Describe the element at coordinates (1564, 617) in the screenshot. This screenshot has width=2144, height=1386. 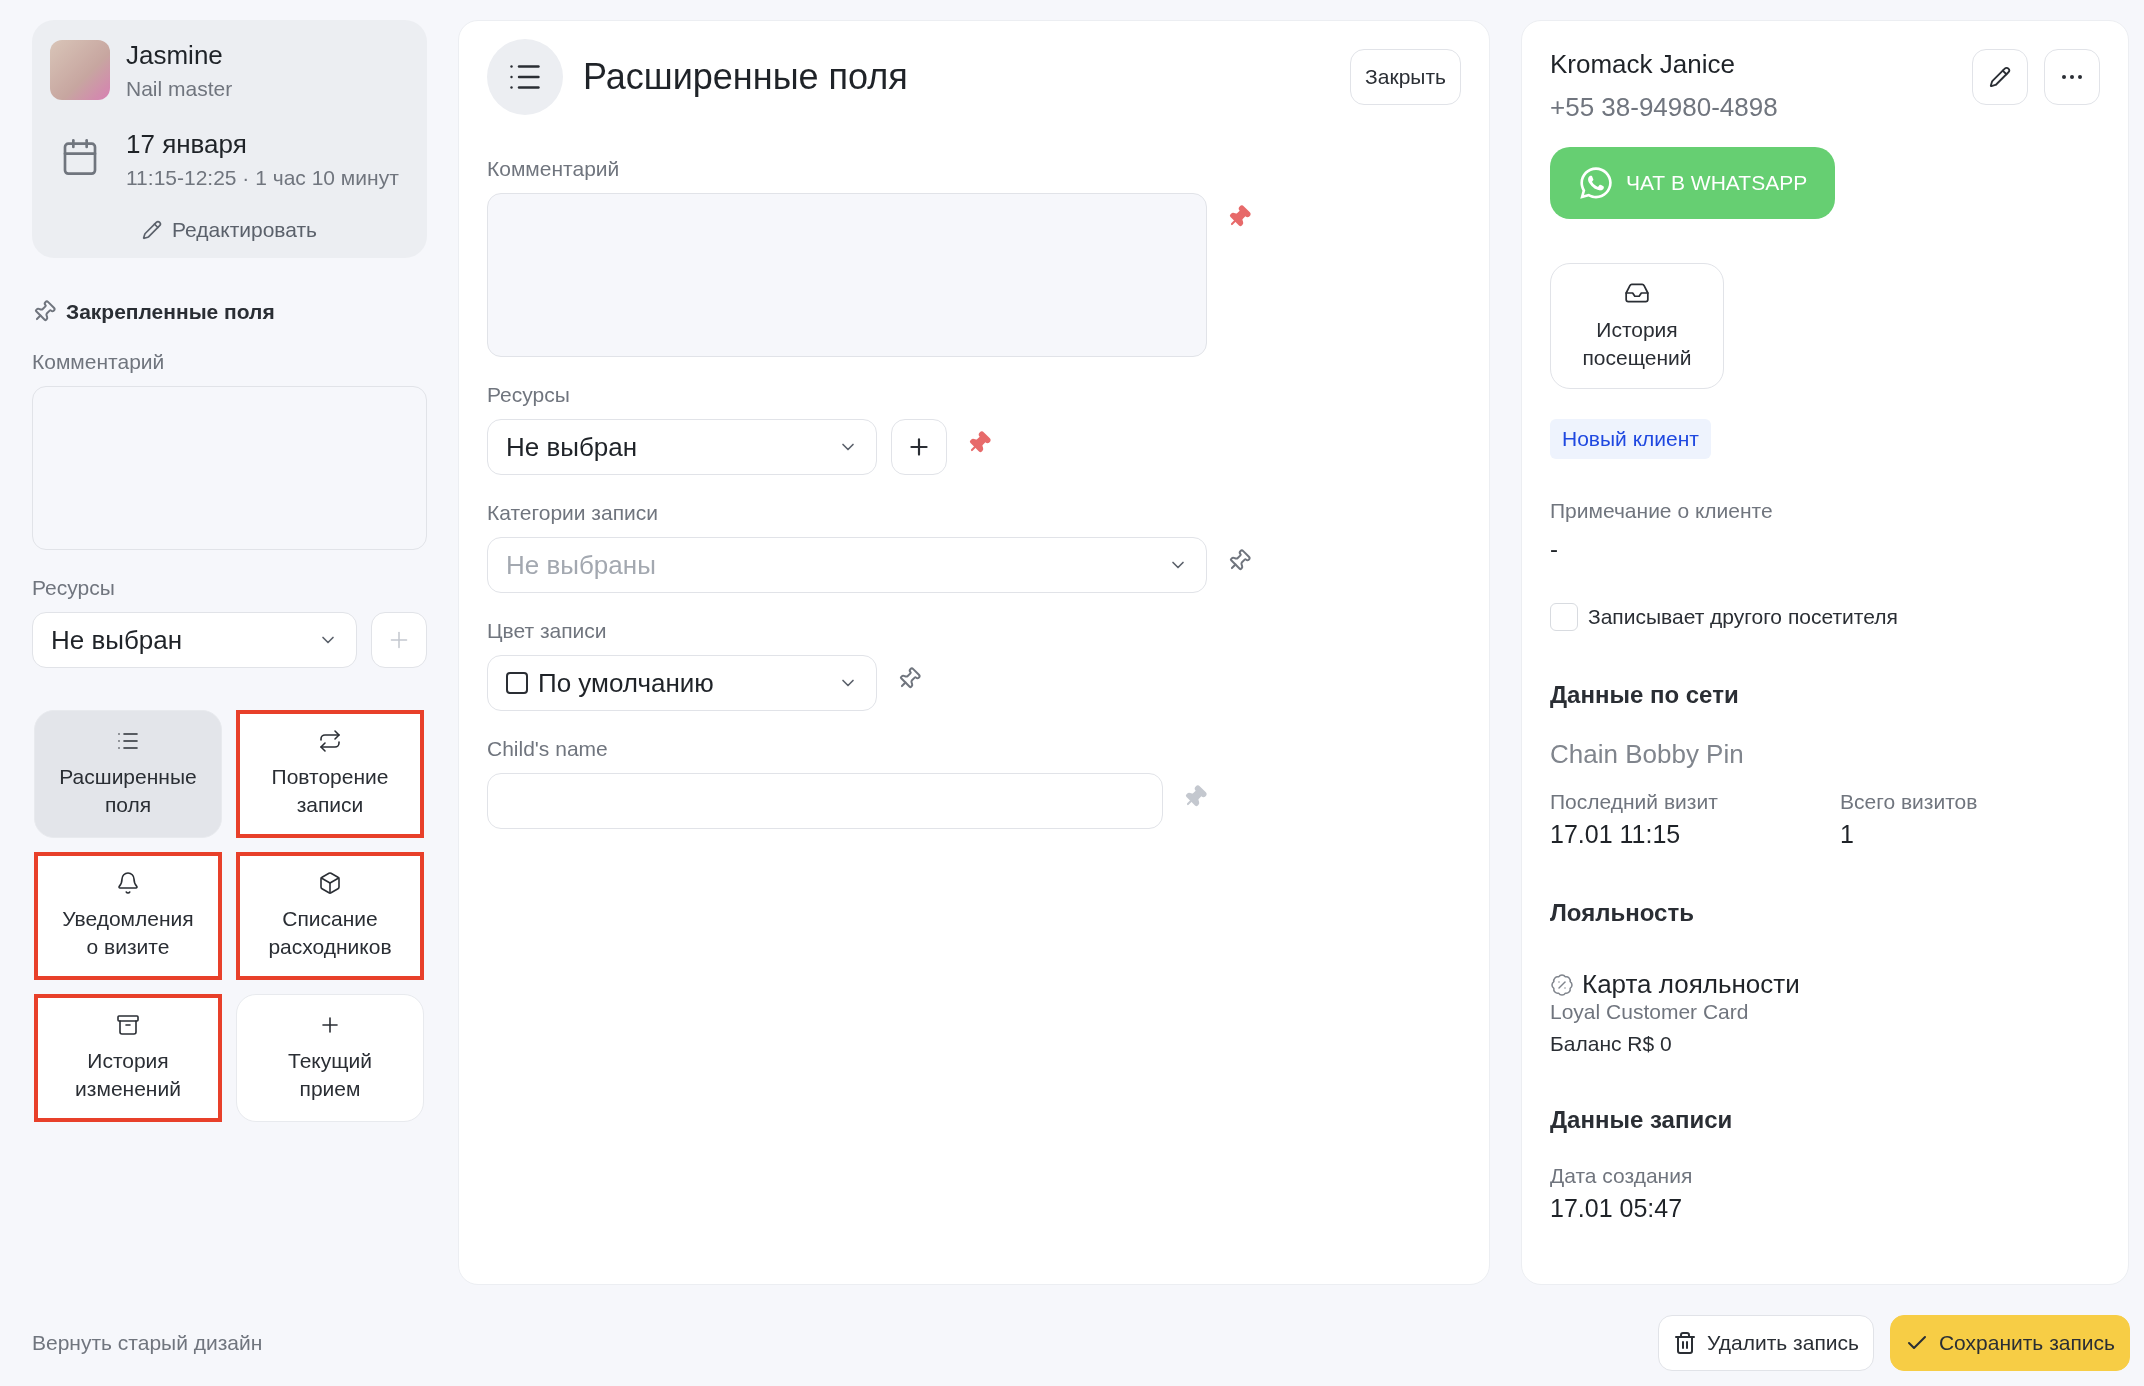
I see `checkbox` at that location.